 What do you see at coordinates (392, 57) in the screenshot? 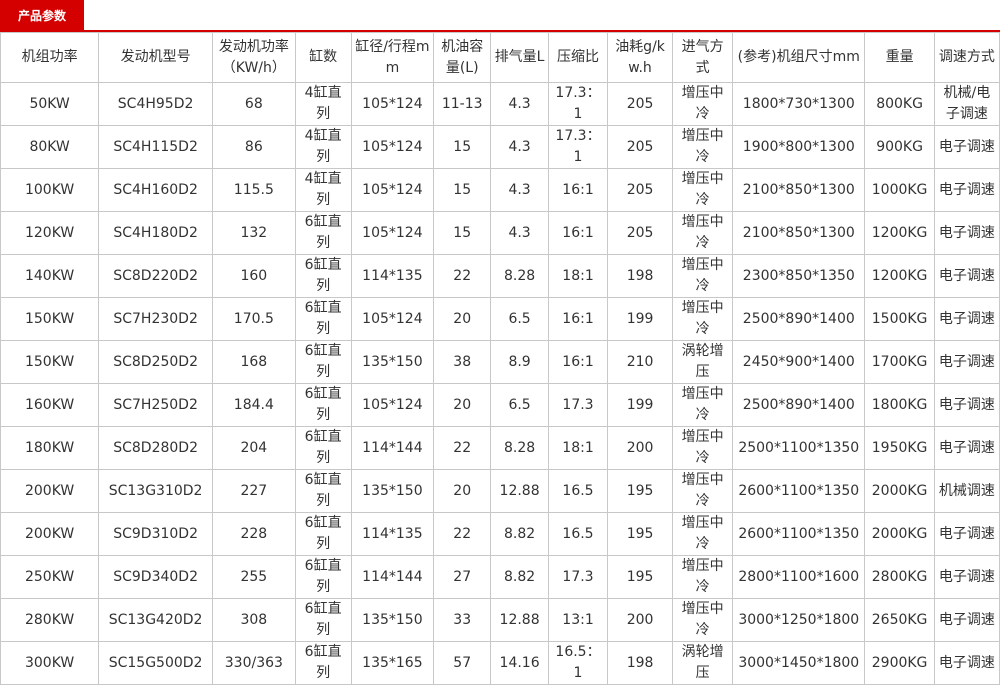
I see `header-cell: 缸径/行程mm` at bounding box center [392, 57].